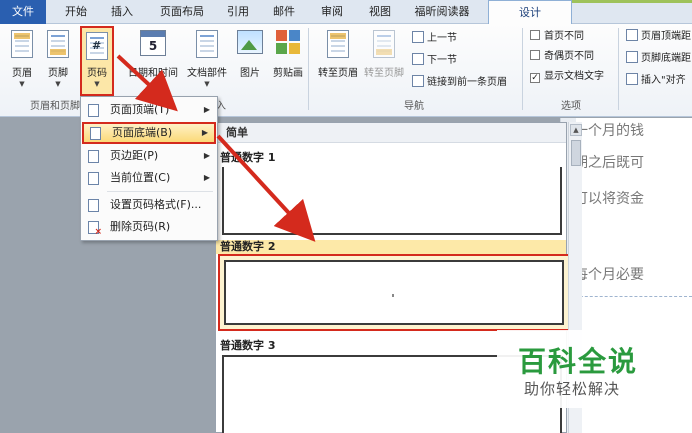 The height and width of the screenshot is (433, 692). What do you see at coordinates (578, 361) in the screenshot?
I see `watermark-logo: 百科全说` at bounding box center [578, 361].